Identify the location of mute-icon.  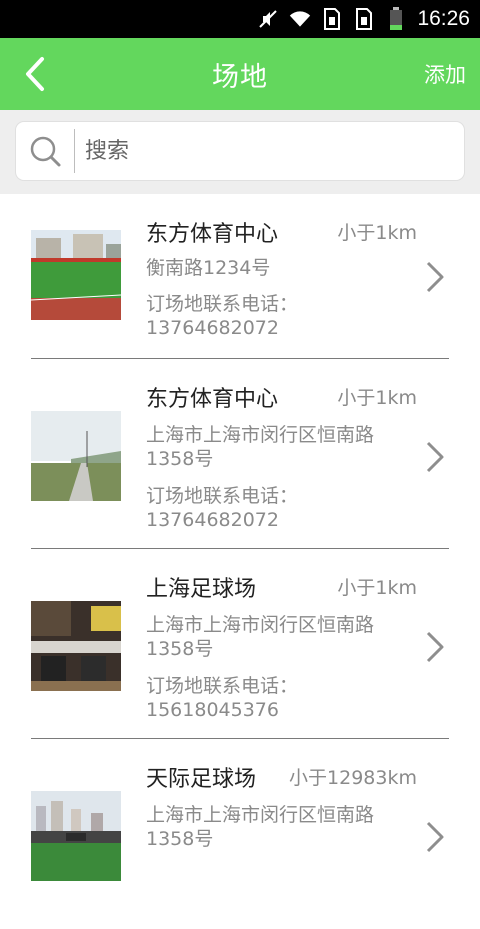
(268, 19).